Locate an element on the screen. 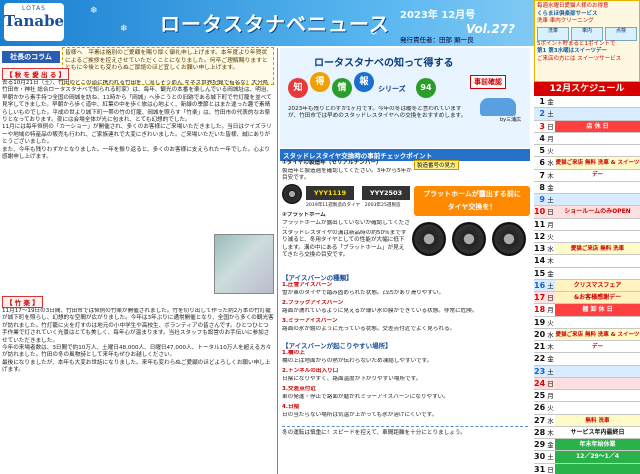 This screenshot has width=640, height=474. schedule-row: 8金 is located at coordinates (587, 188).